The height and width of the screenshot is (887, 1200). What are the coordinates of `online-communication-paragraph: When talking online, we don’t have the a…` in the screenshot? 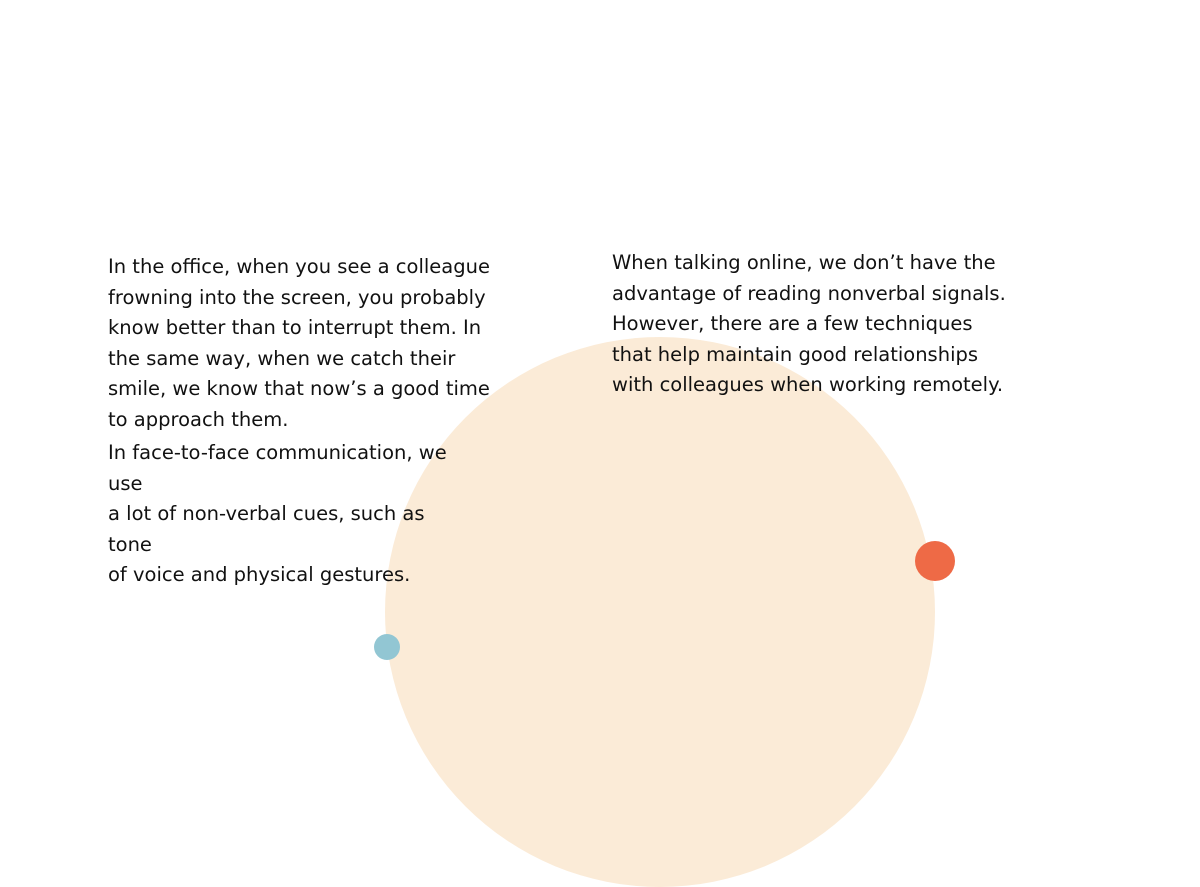 It's located at (809, 324).